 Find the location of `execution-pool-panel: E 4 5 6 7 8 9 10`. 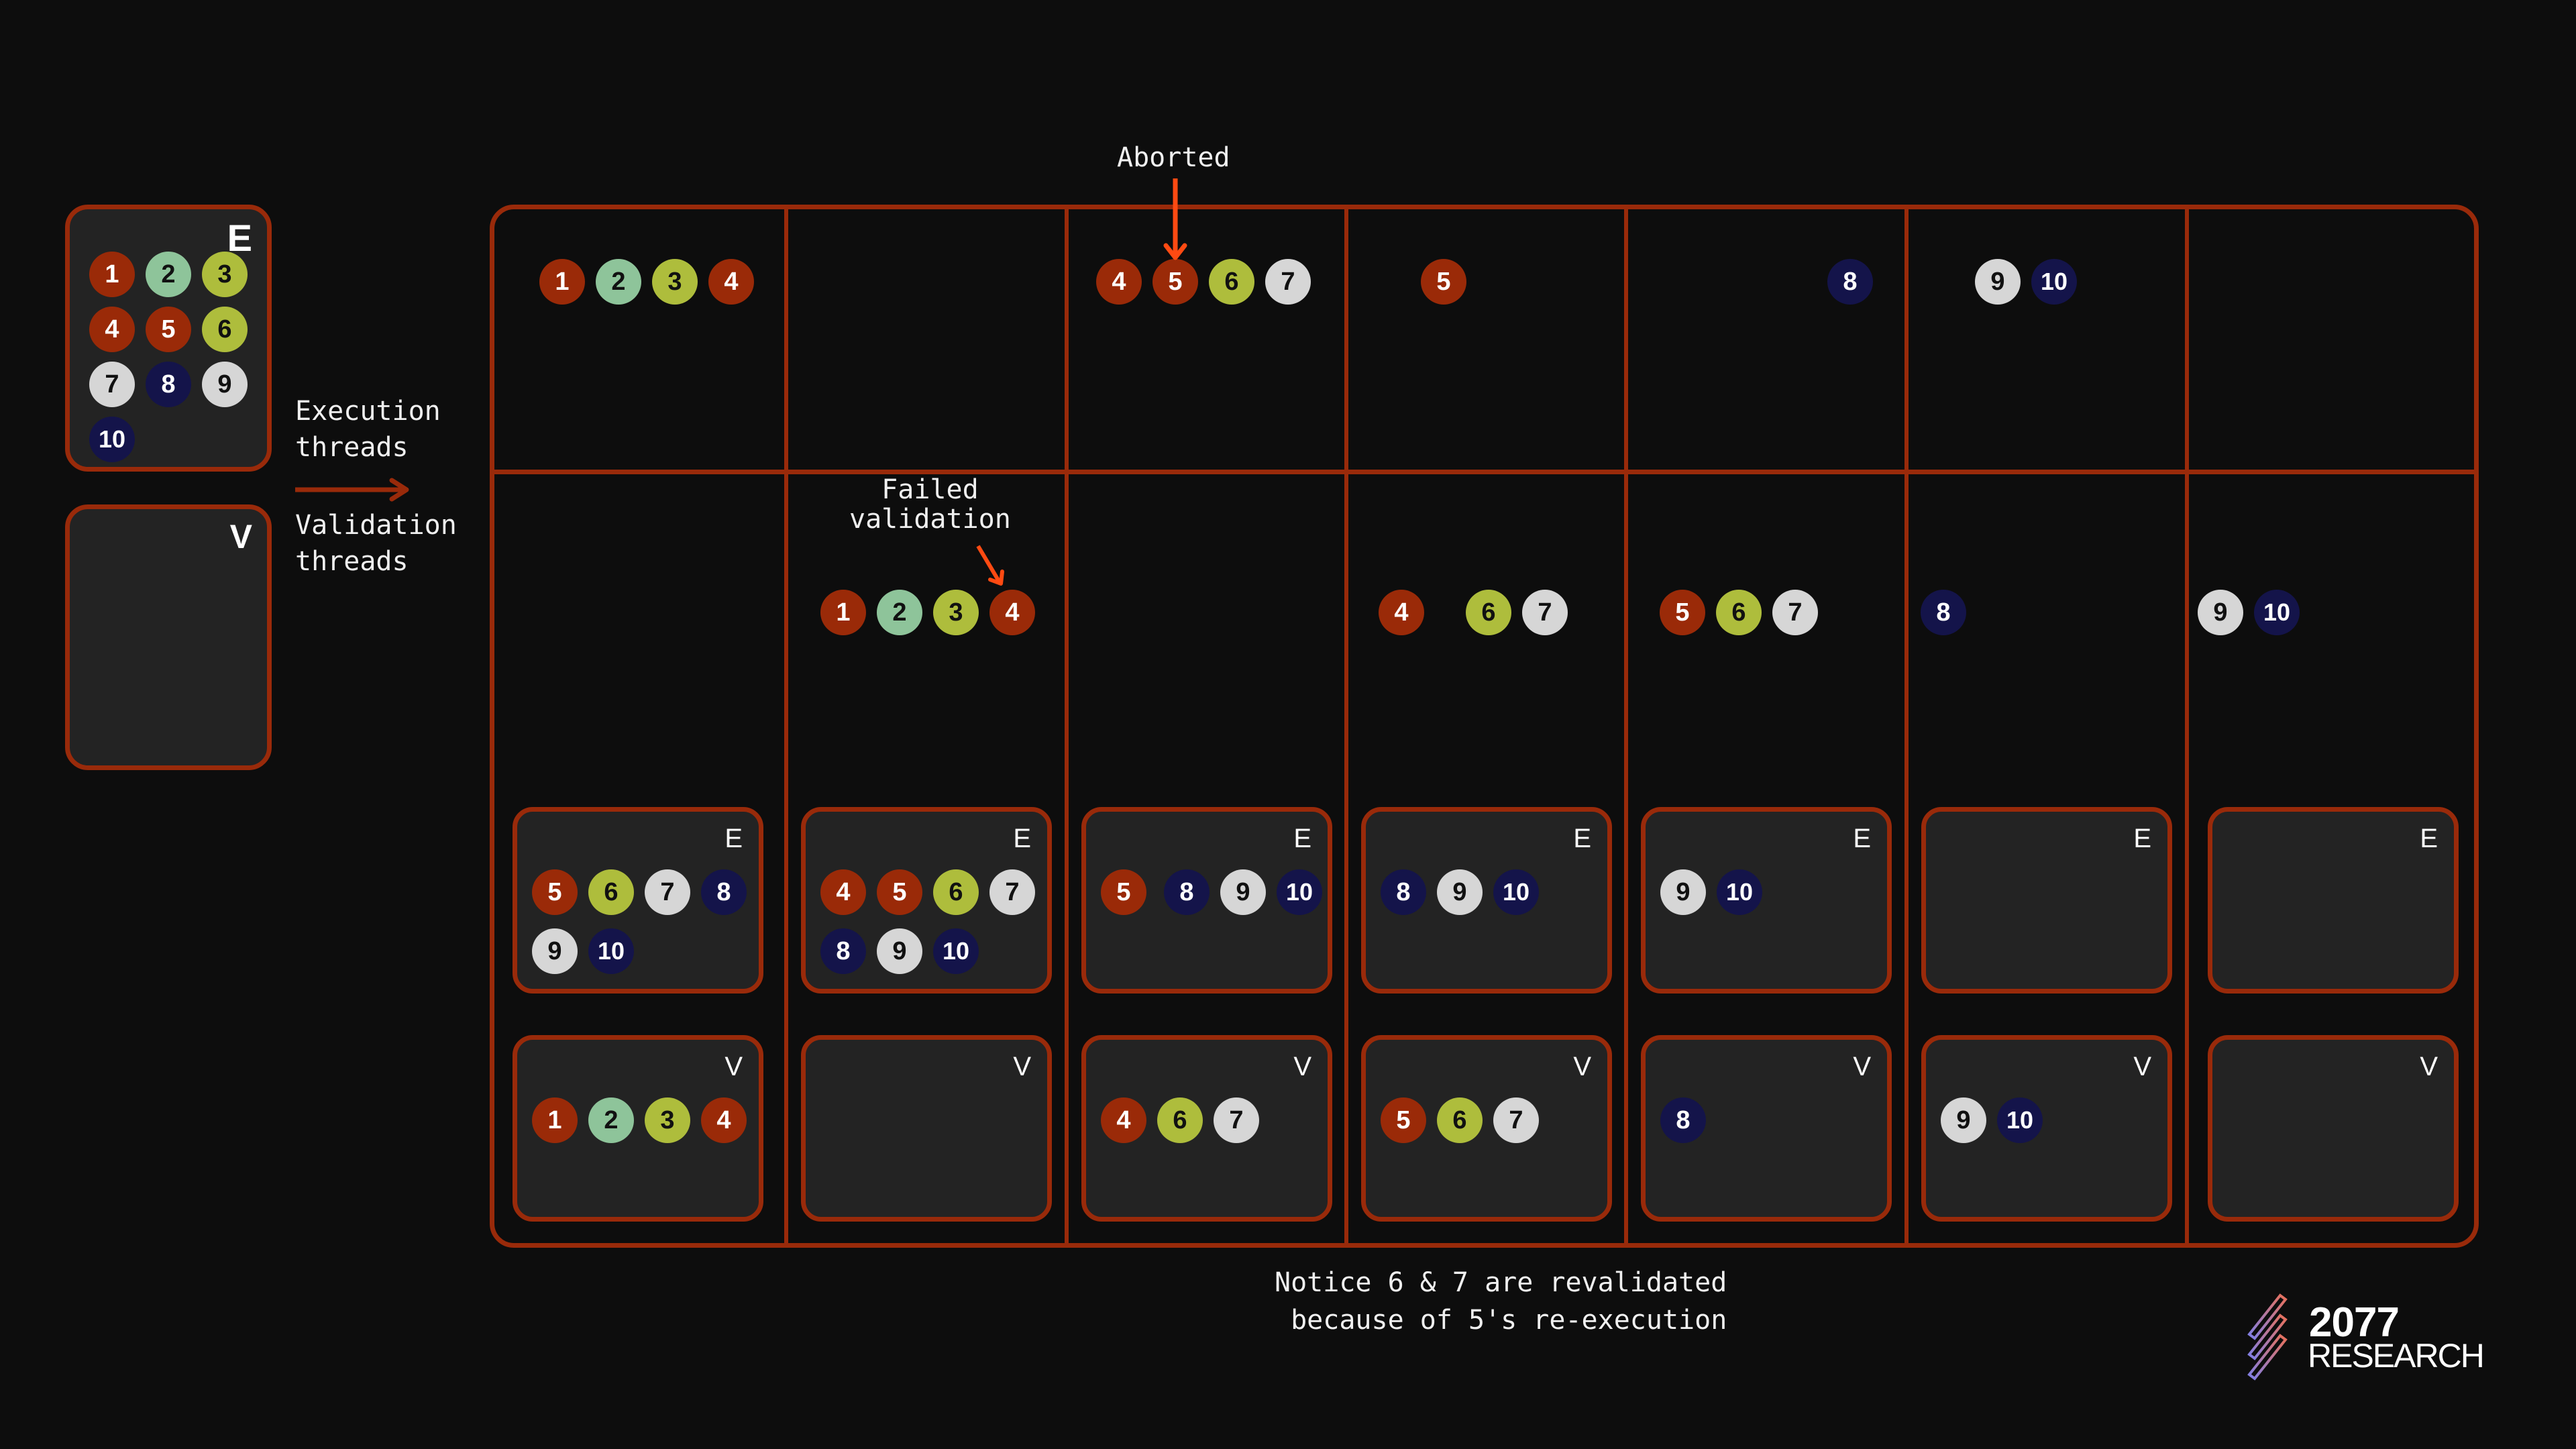

execution-pool-panel: E 4 5 6 7 8 9 10 is located at coordinates (926, 900).